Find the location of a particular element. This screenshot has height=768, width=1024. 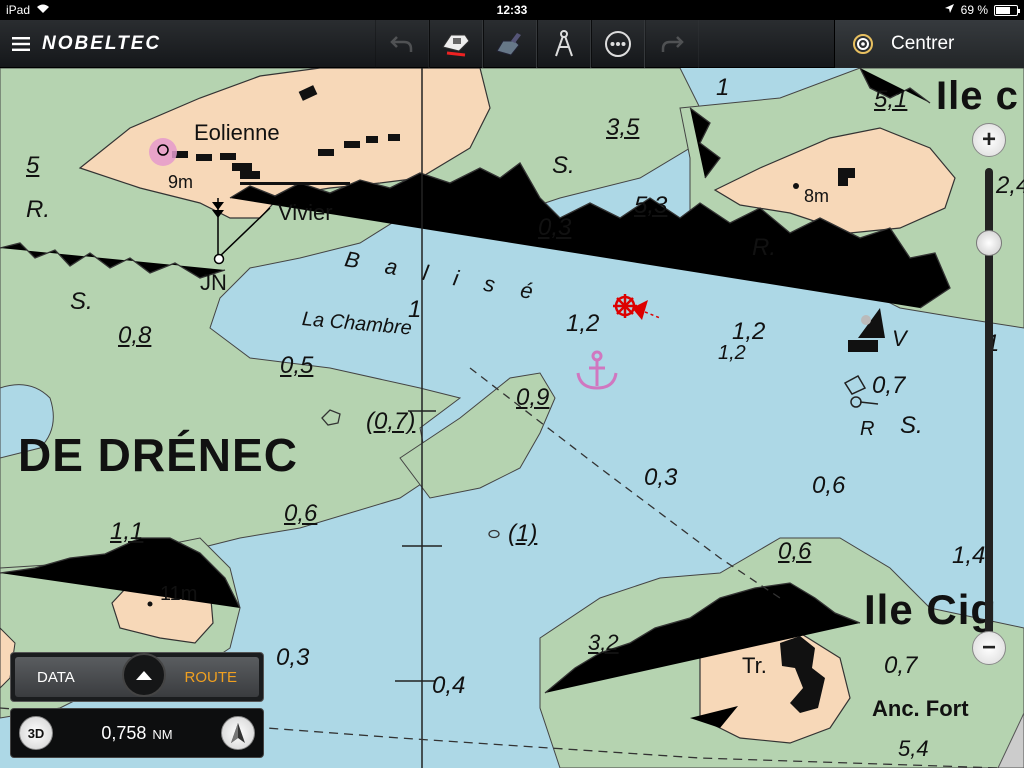

clock: 12:33 is located at coordinates (512, 10).